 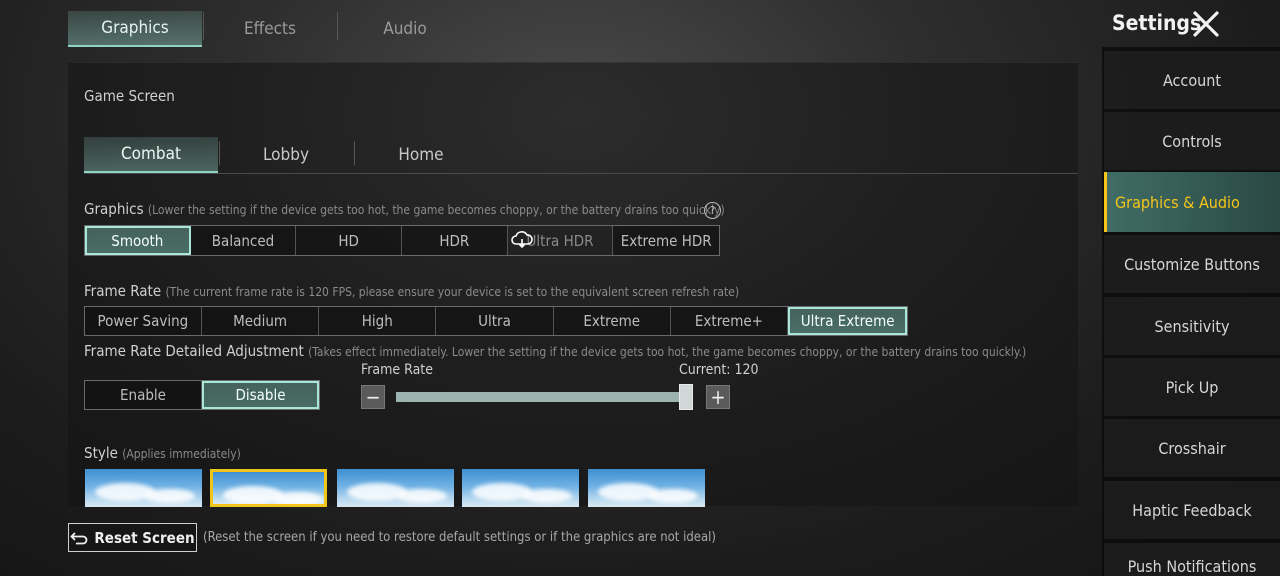 What do you see at coordinates (455, 240) in the screenshot?
I see `graphics-option-hdr: HDR` at bounding box center [455, 240].